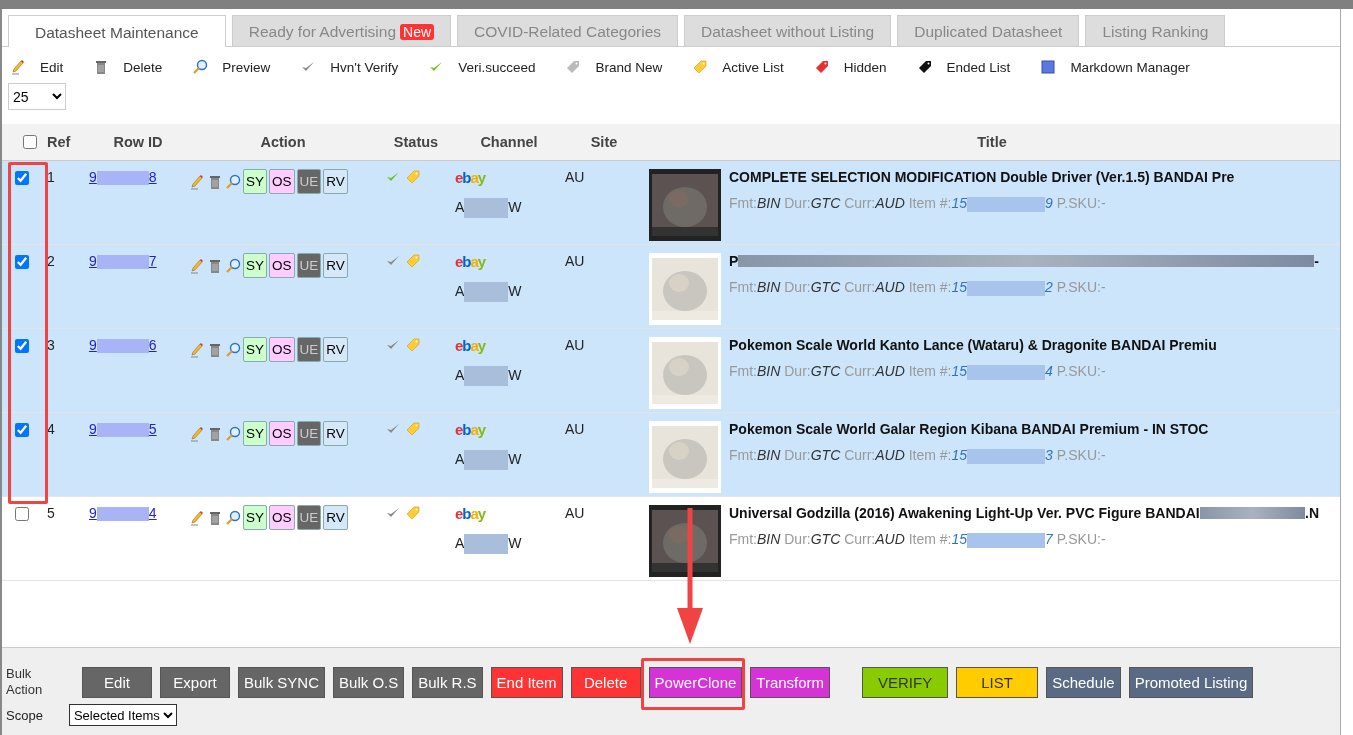 This screenshot has width=1353, height=735. What do you see at coordinates (24, 715) in the screenshot?
I see `scope-label: Scope` at bounding box center [24, 715].